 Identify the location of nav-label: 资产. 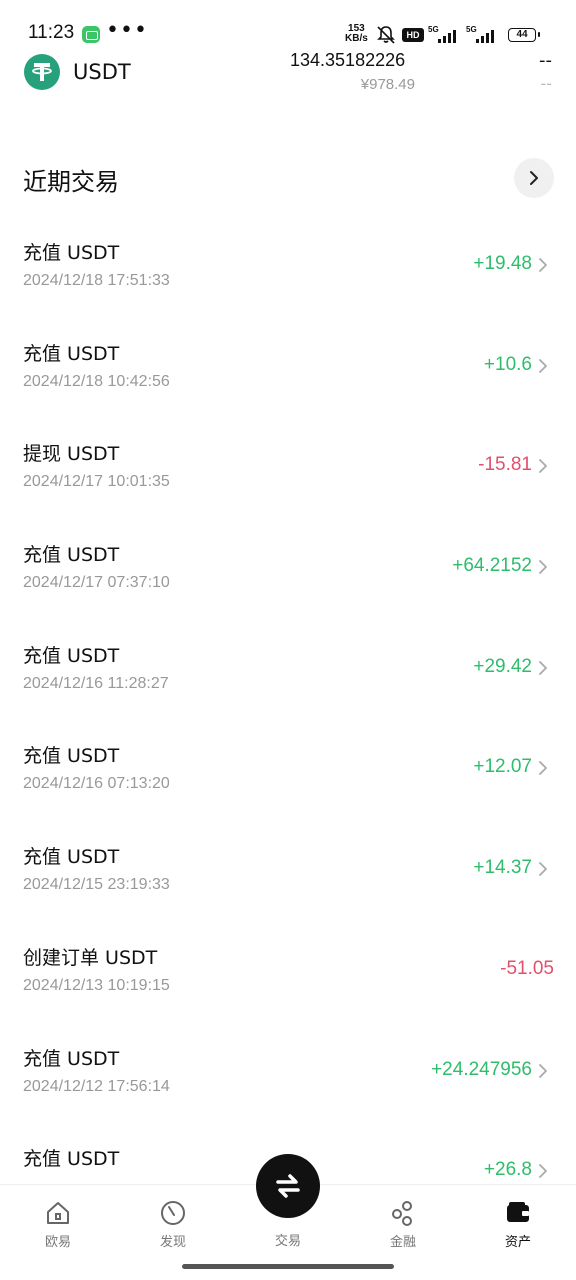
(517, 1242).